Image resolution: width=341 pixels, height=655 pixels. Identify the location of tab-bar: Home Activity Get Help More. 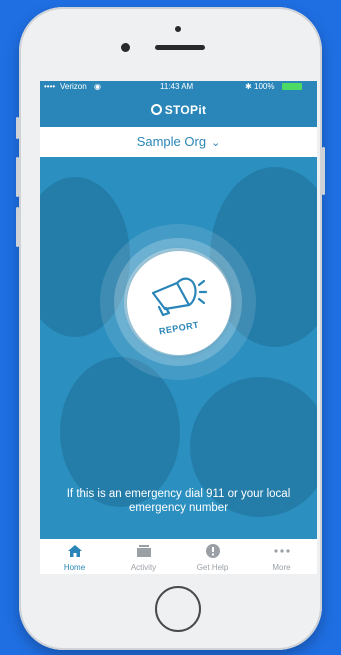
(178, 556).